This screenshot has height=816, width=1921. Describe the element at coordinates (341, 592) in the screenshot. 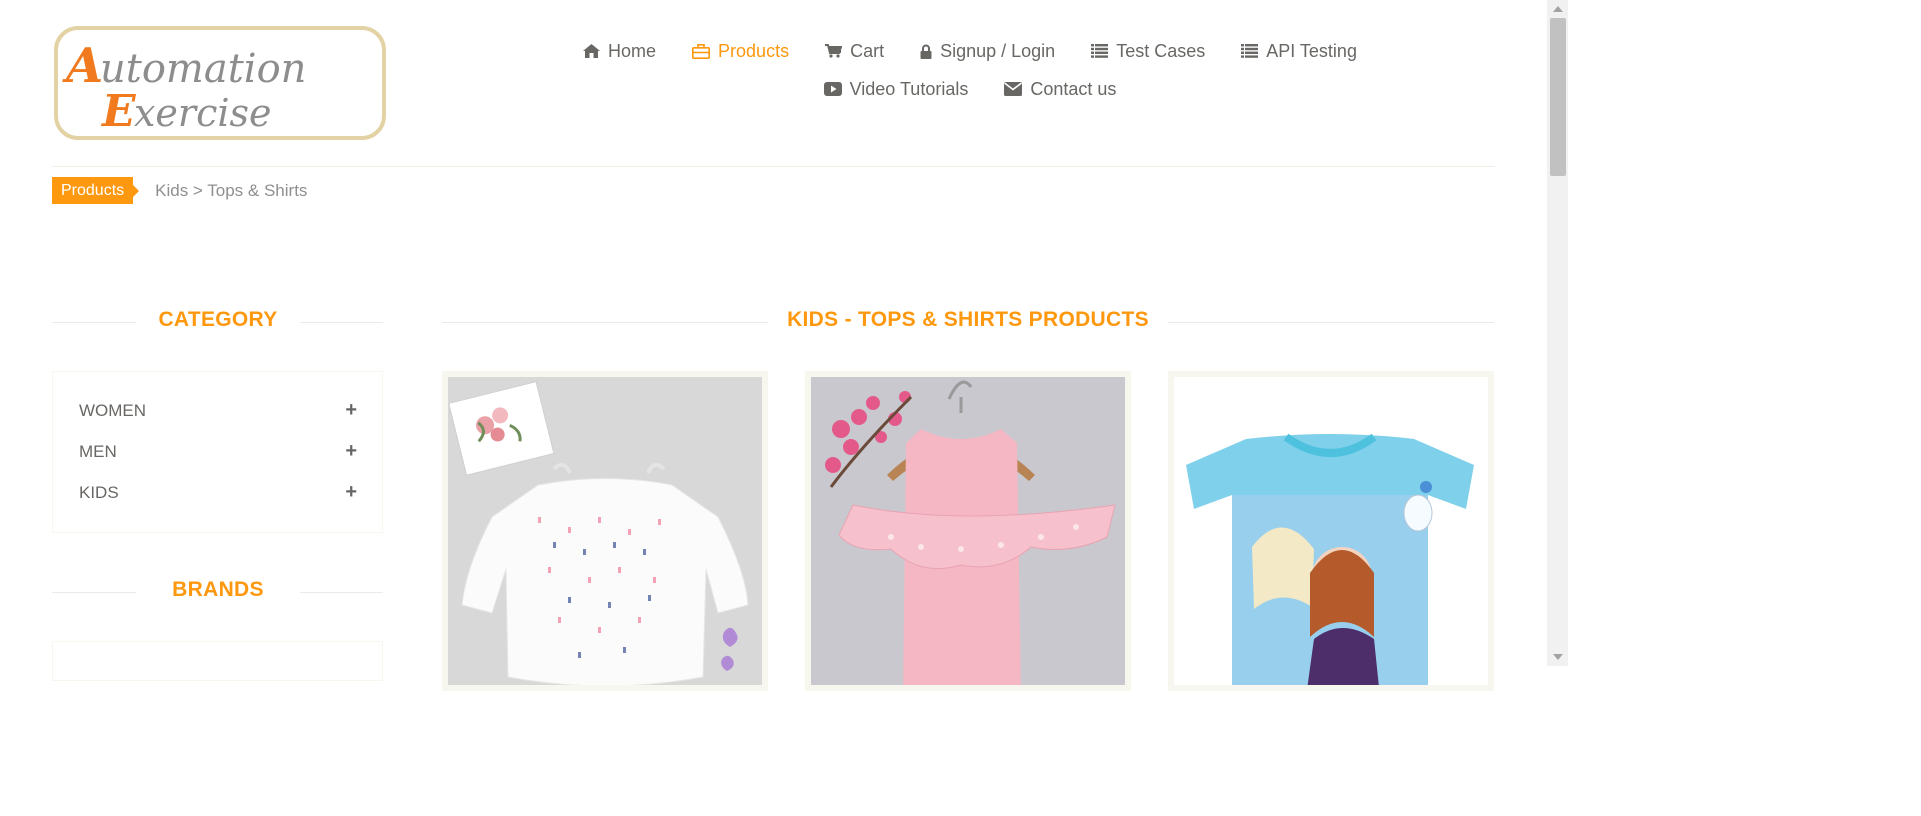

I see `brands-title-rule-right` at that location.